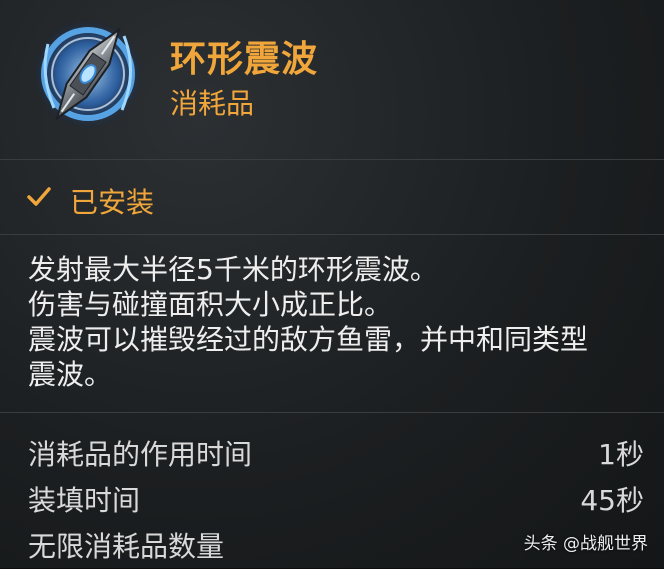 This screenshot has height=569, width=664. What do you see at coordinates (88, 74) in the screenshot?
I see `shockwave-consumable-icon` at bounding box center [88, 74].